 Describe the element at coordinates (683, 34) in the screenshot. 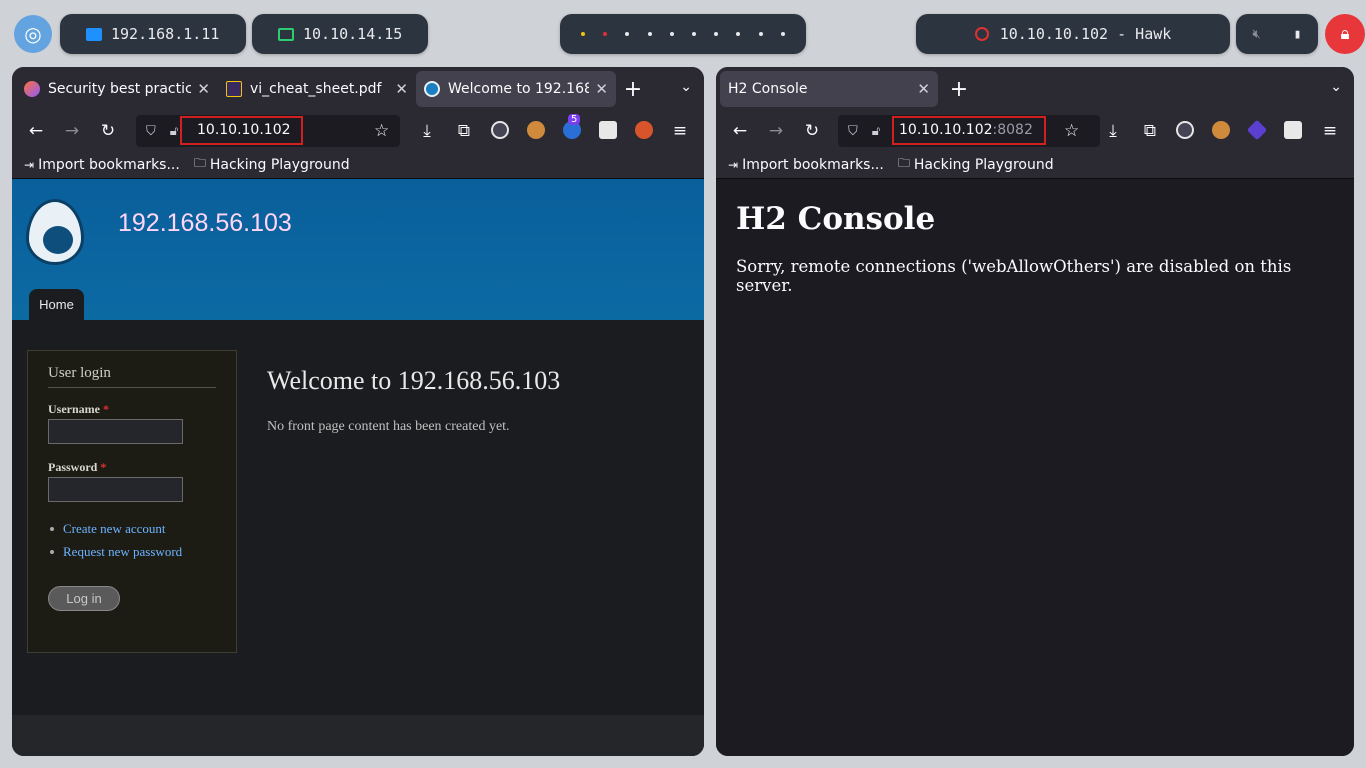

I see `workspace-switcher` at that location.